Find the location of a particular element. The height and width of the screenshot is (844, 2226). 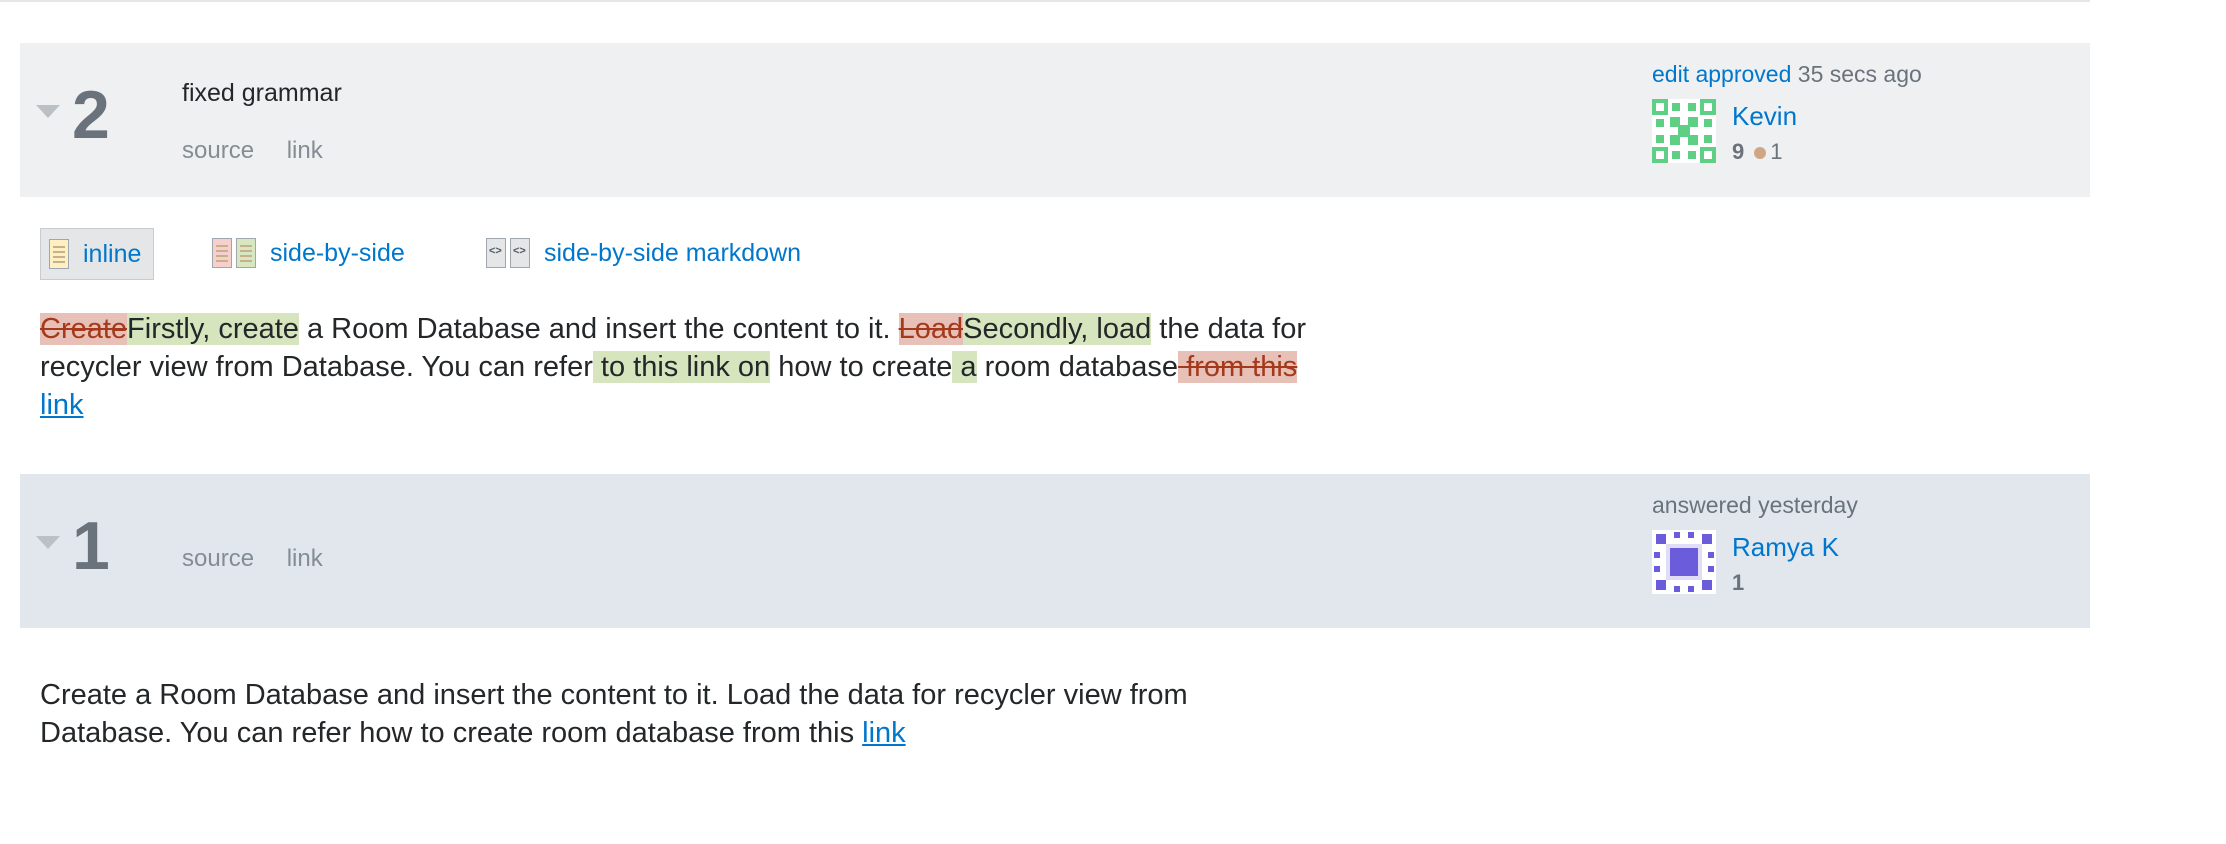

user-reputation-line: 91 is located at coordinates (1757, 152).